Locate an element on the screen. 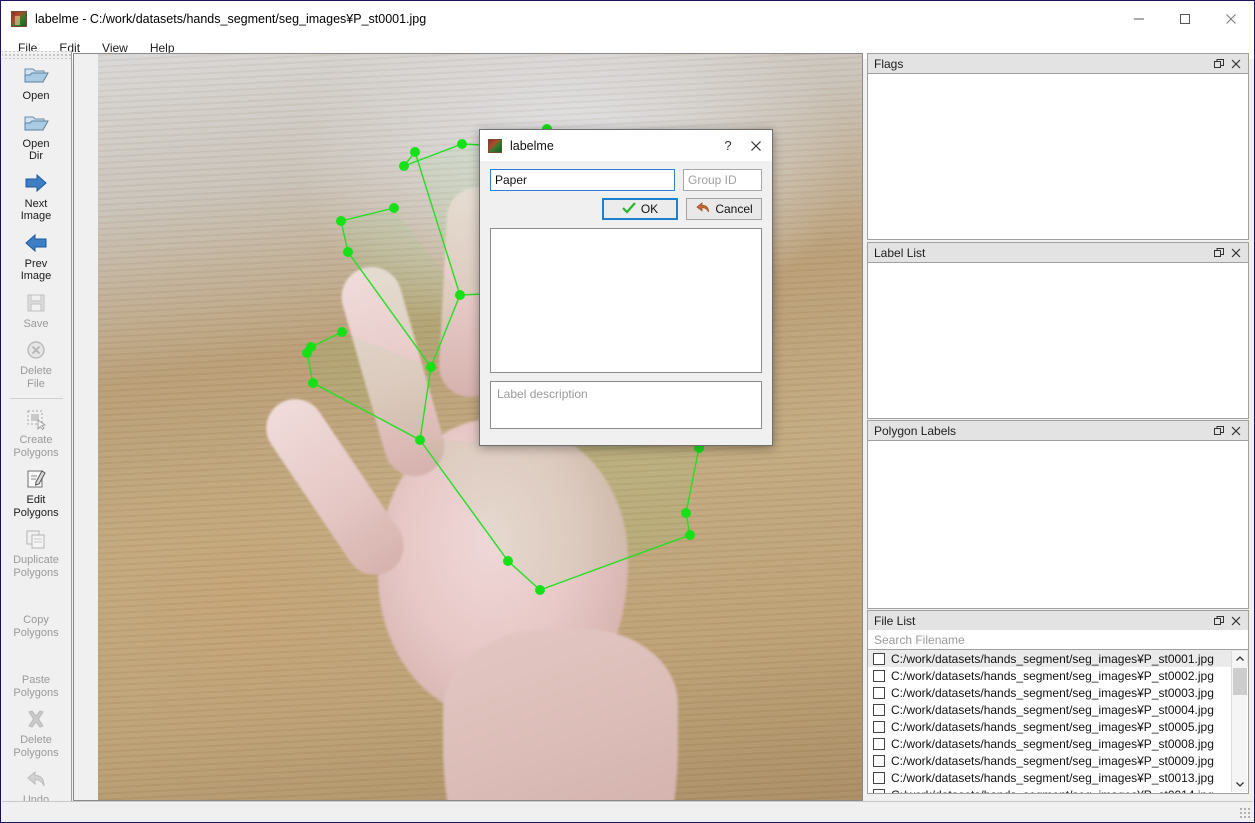 This screenshot has height=823, width=1255. flags-panel-float-button is located at coordinates (1218, 63).